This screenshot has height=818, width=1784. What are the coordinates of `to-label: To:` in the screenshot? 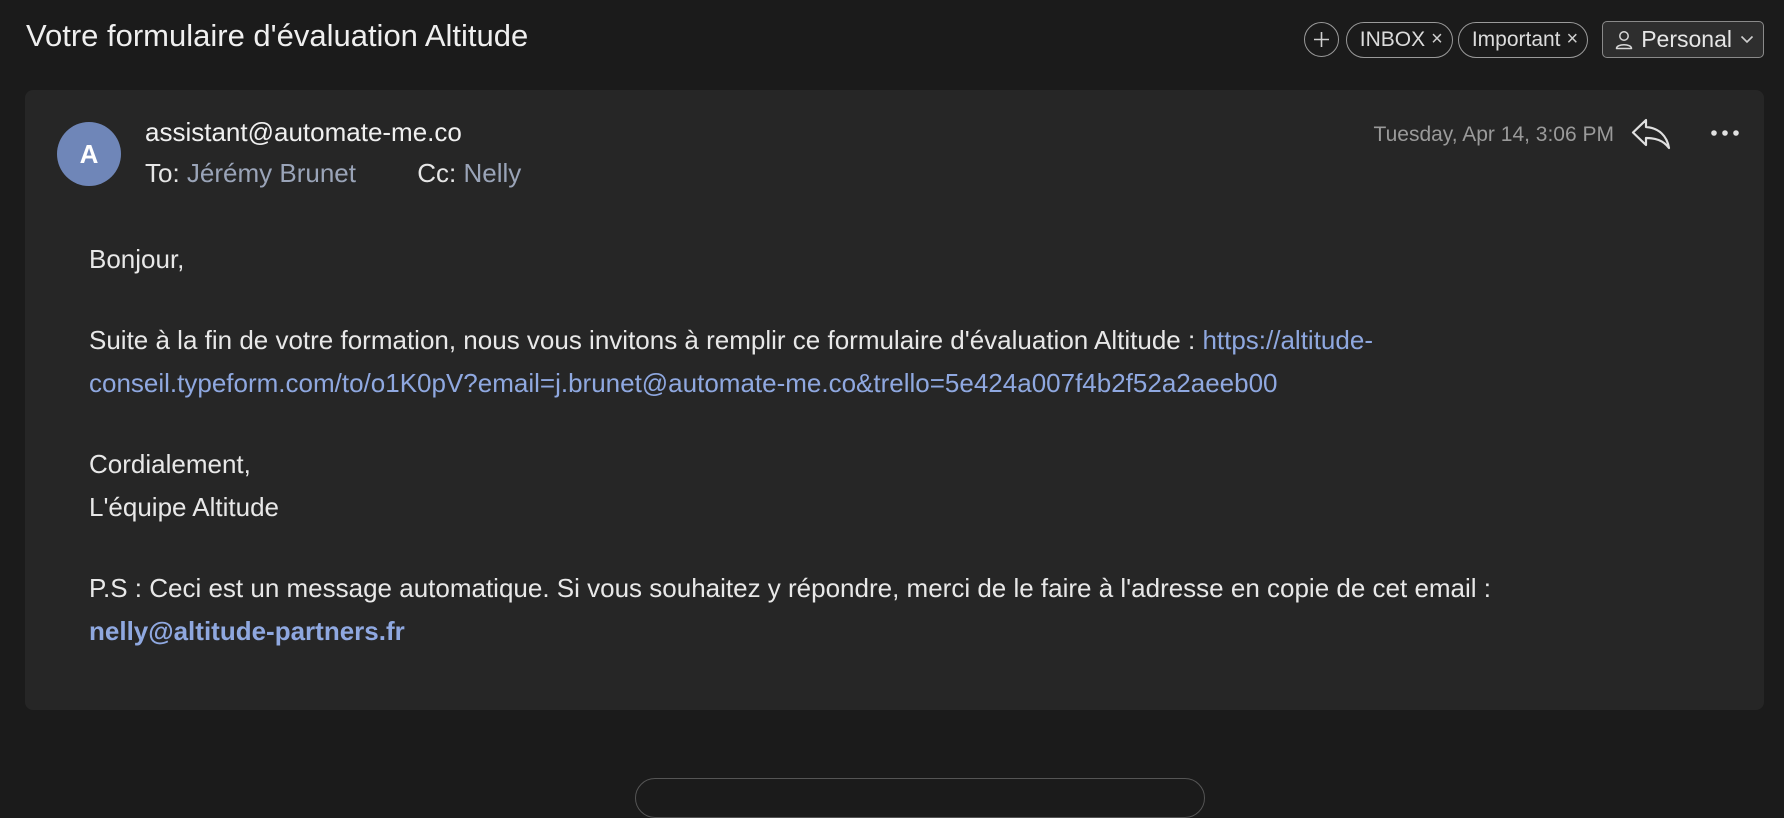 It's located at (162, 173).